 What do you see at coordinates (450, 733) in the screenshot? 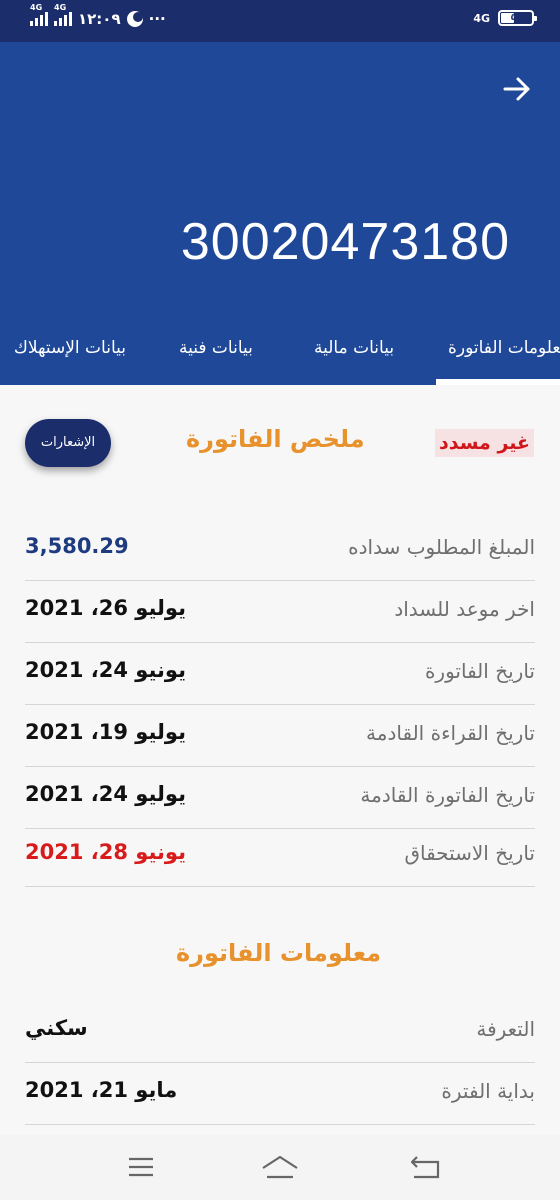
I see `row-label: تاريخ القراءة القادمة` at bounding box center [450, 733].